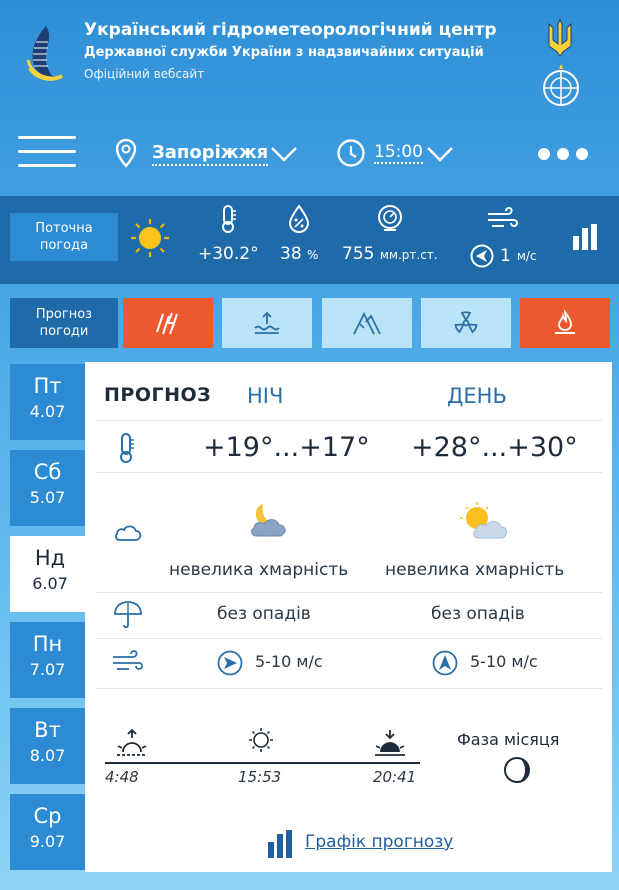 The width and height of the screenshot is (619, 890). I want to click on sunset-time: 20:41, so click(395, 777).